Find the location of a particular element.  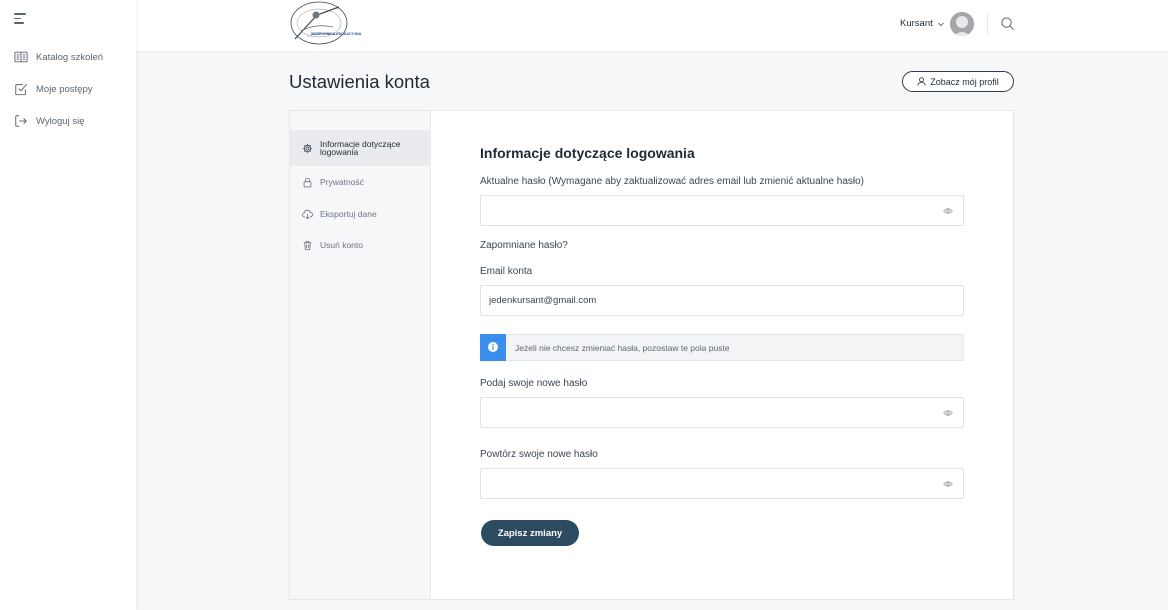

forgot-password-link: Zapomniane hasło? is located at coordinates (524, 245).